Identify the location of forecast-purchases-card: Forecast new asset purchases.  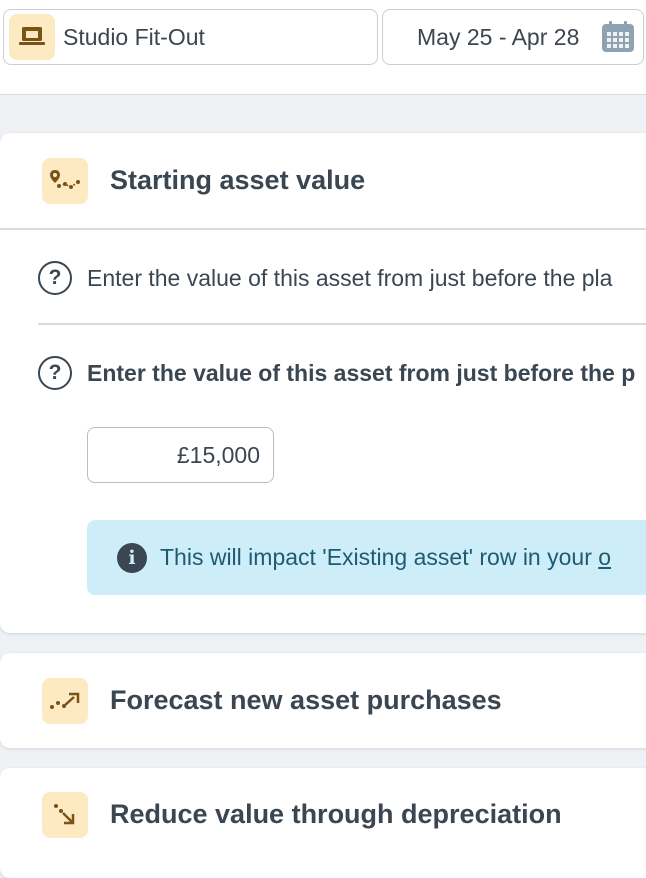
(323, 700).